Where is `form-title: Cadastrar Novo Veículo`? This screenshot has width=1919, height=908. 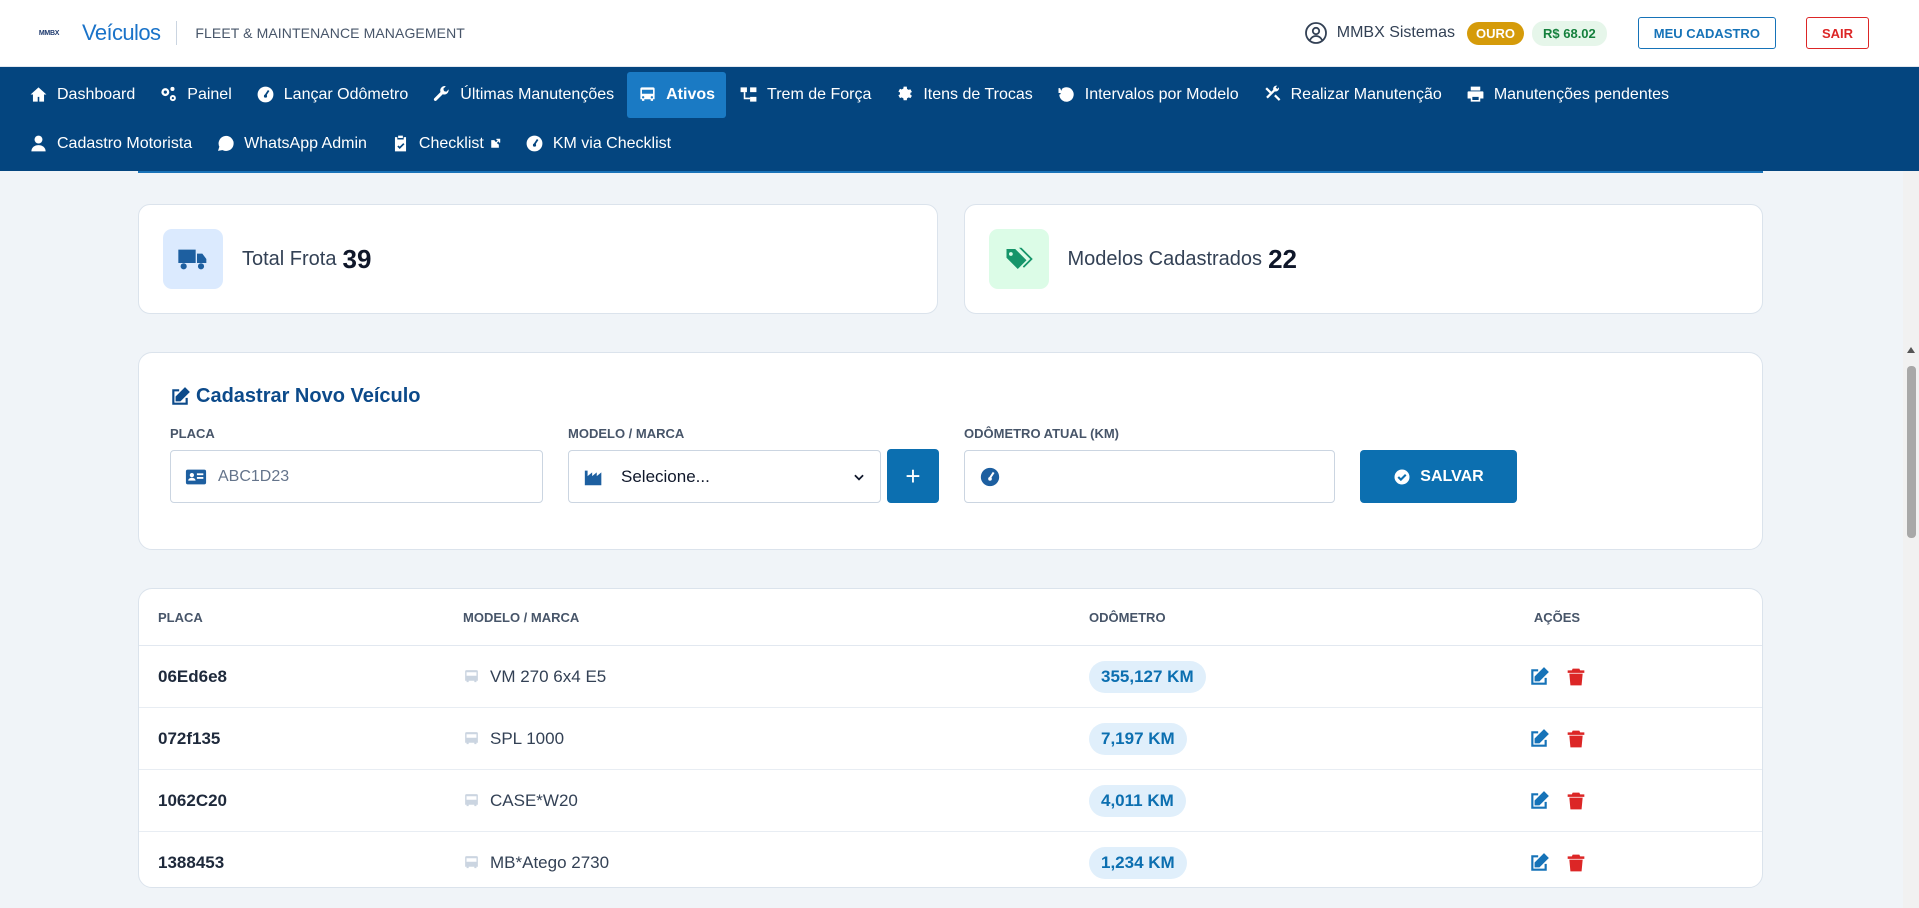
form-title: Cadastrar Novo Veículo is located at coordinates (950, 396).